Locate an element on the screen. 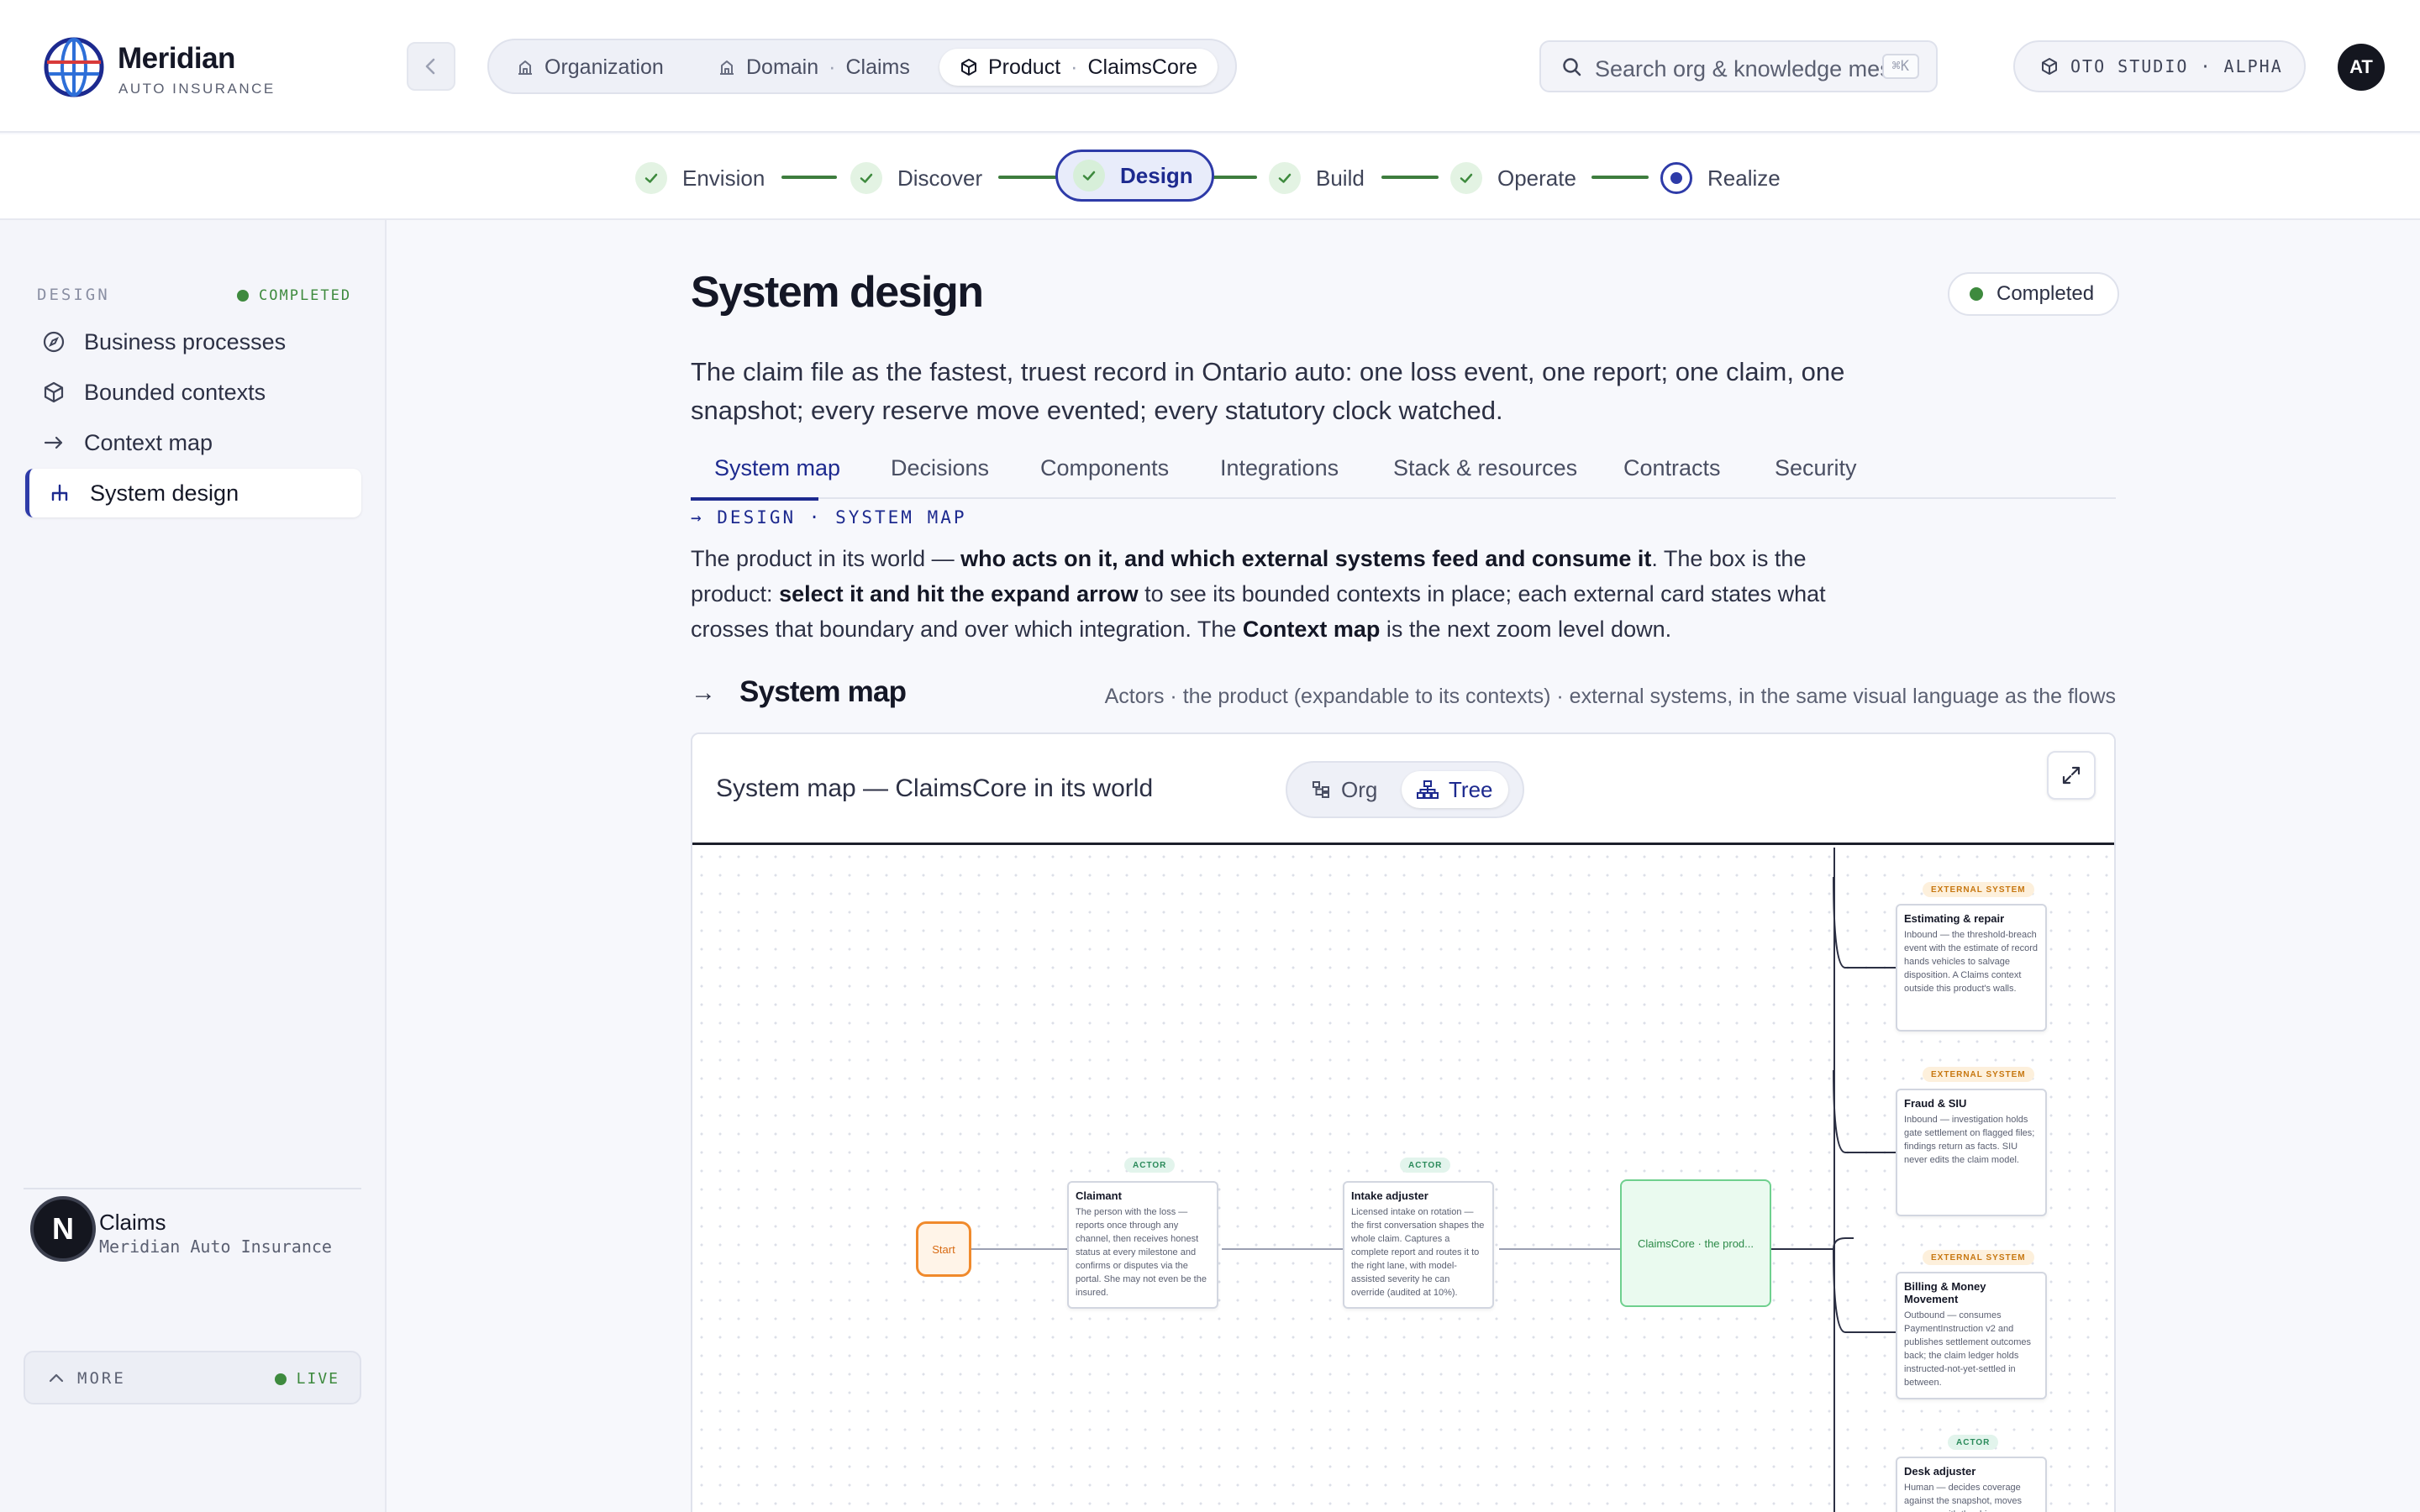 Image resolution: width=2420 pixels, height=1512 pixels. step-operate: Operate is located at coordinates (1513, 178).